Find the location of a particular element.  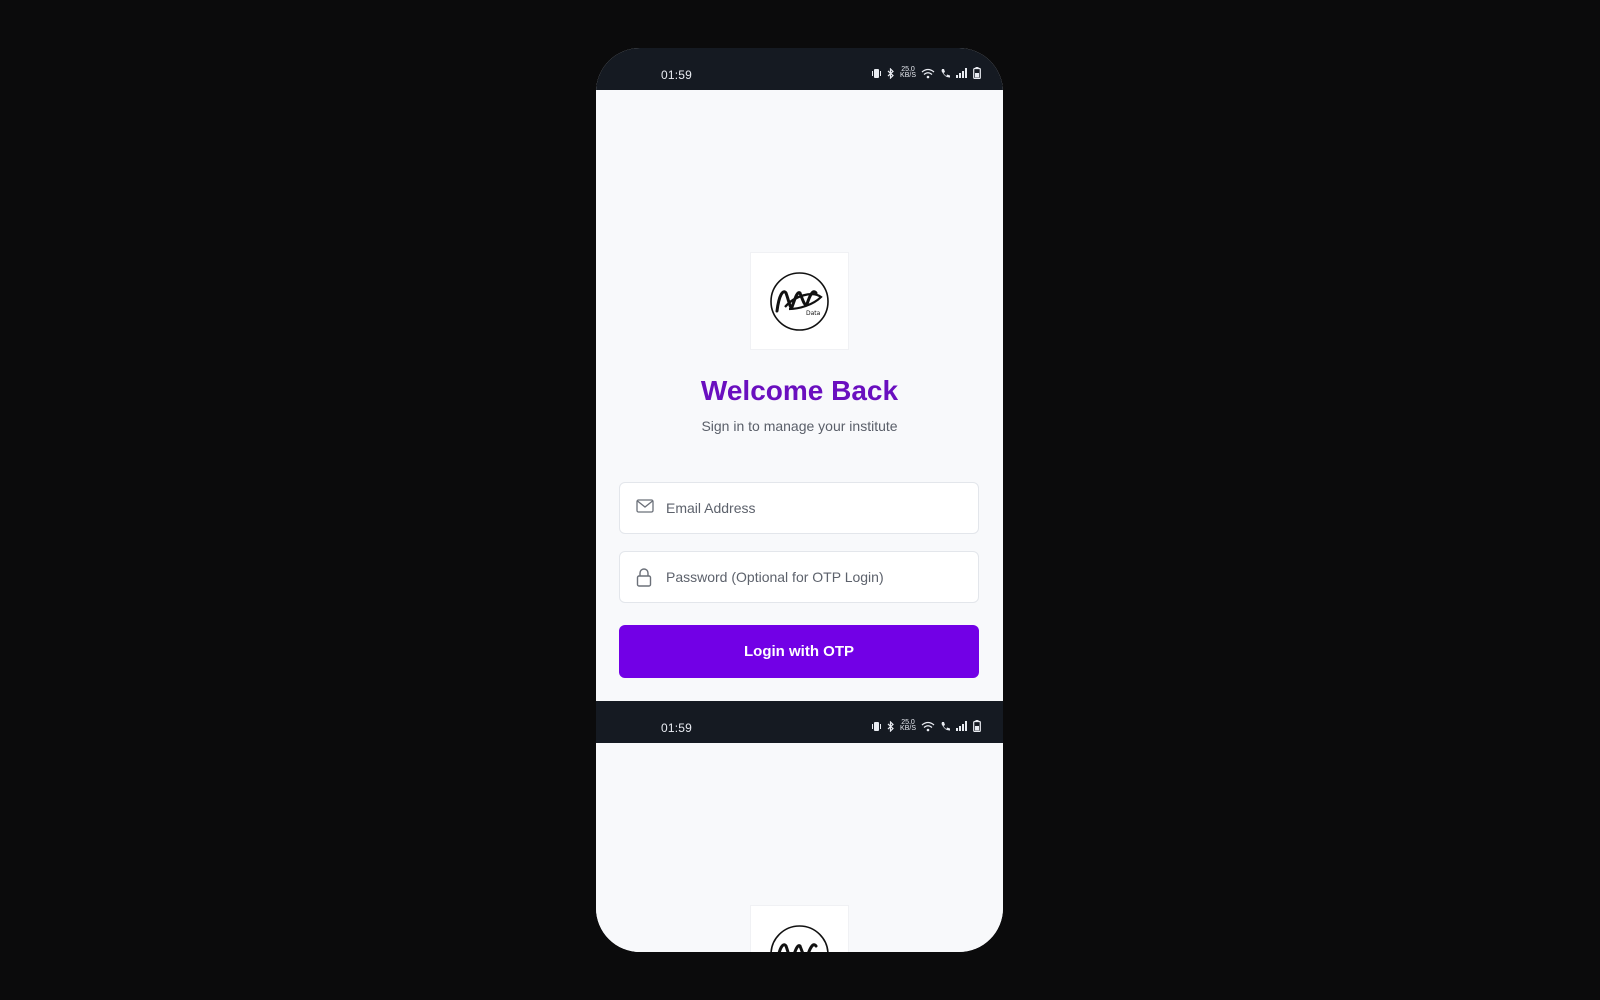

logo-text: Data is located at coordinates (813, 313).